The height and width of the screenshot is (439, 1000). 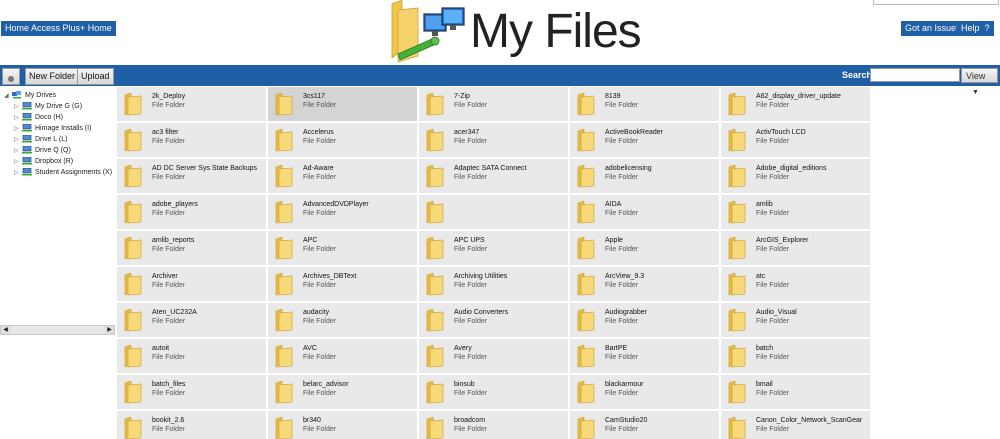 What do you see at coordinates (109, 330) in the screenshot?
I see `scroll-right-arrow-icon: ▶` at bounding box center [109, 330].